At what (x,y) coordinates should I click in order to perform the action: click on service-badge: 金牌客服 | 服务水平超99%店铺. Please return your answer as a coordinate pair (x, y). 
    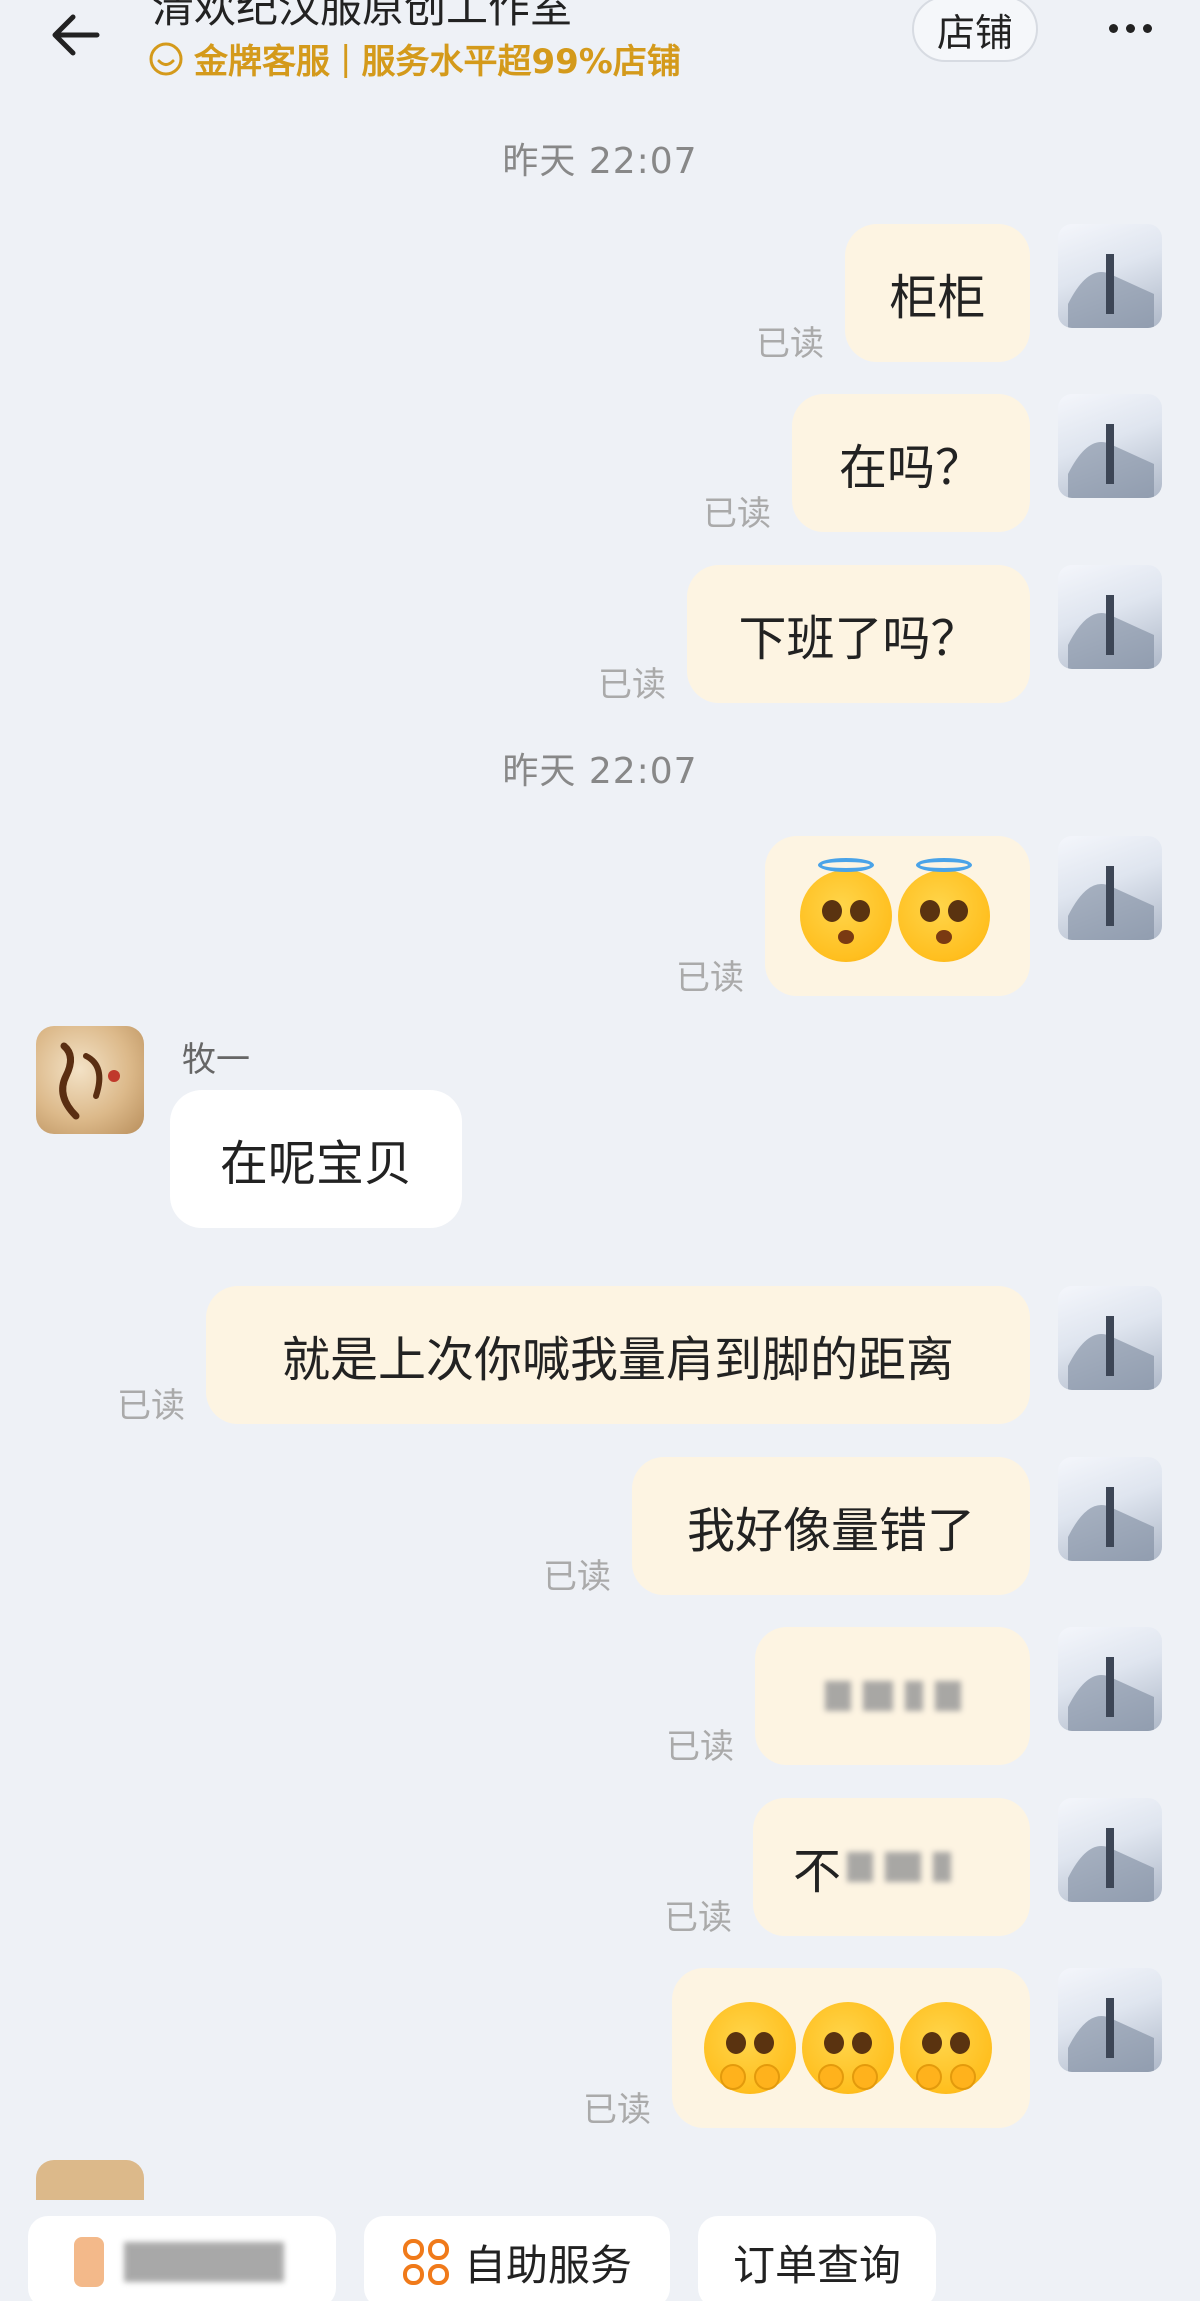
    Looking at the image, I should click on (414, 58).